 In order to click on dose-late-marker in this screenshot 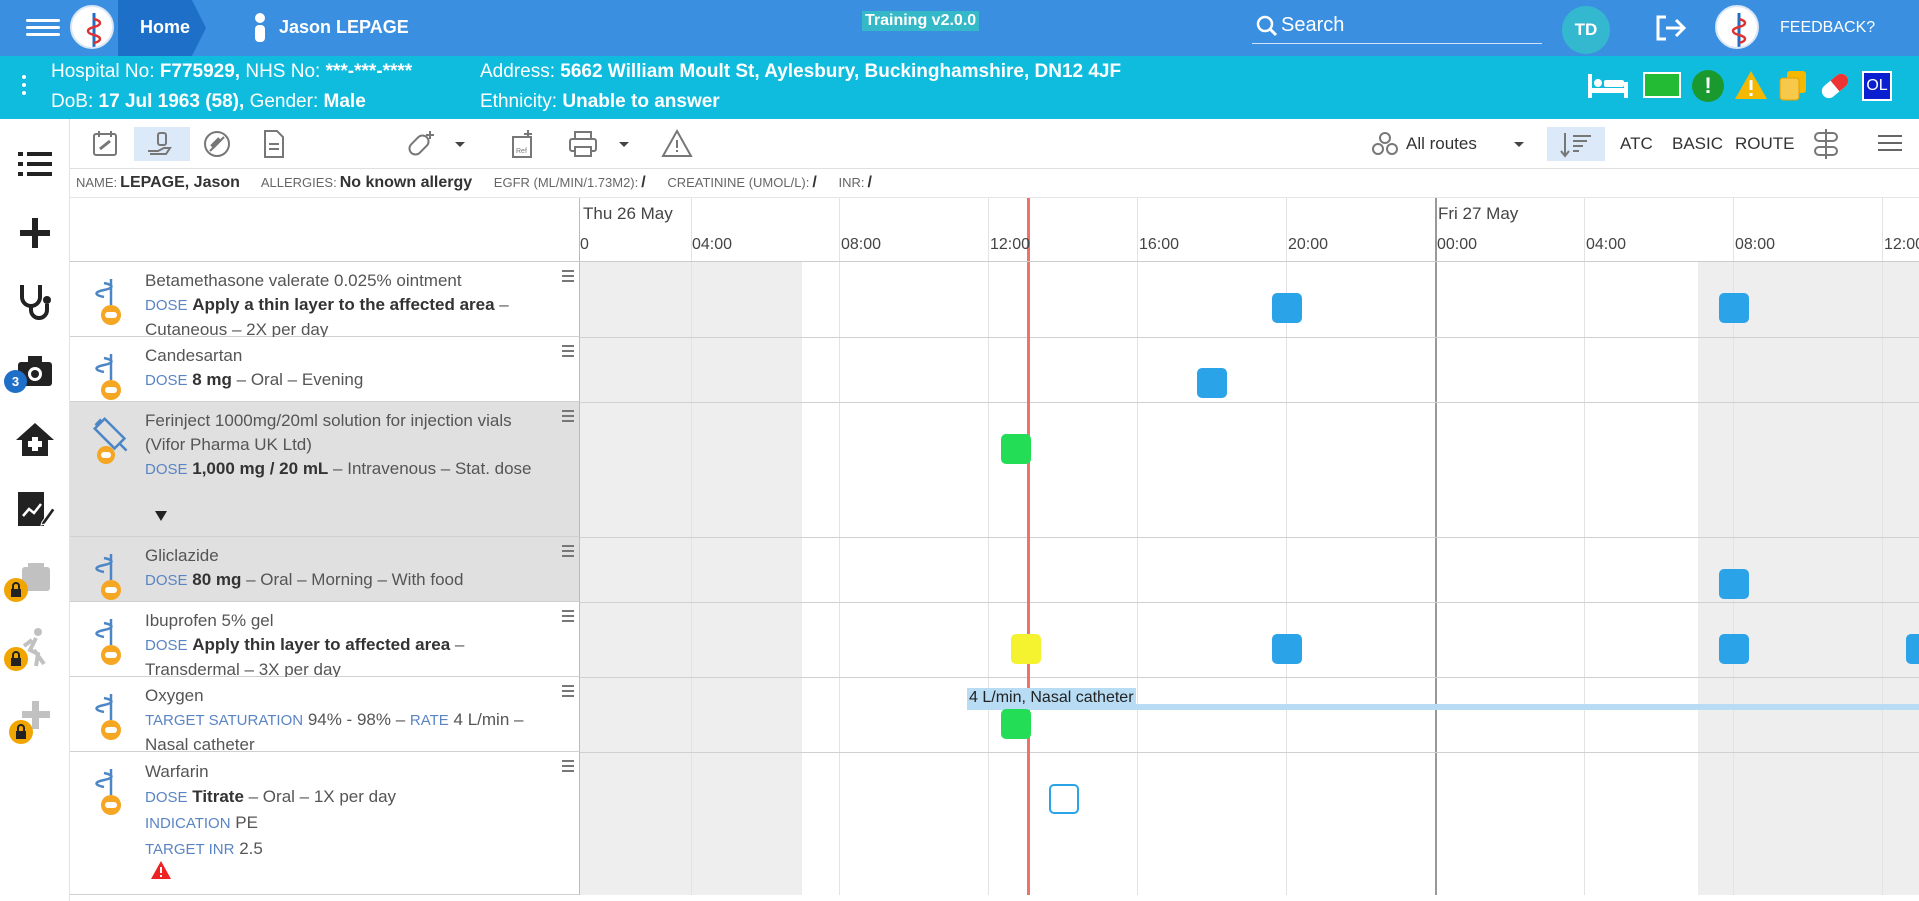, I will do `click(1026, 649)`.